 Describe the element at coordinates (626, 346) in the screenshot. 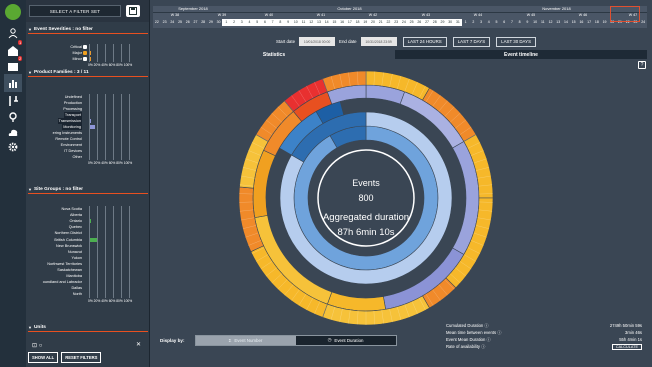

I see `calculate-button: CALCULATE` at that location.